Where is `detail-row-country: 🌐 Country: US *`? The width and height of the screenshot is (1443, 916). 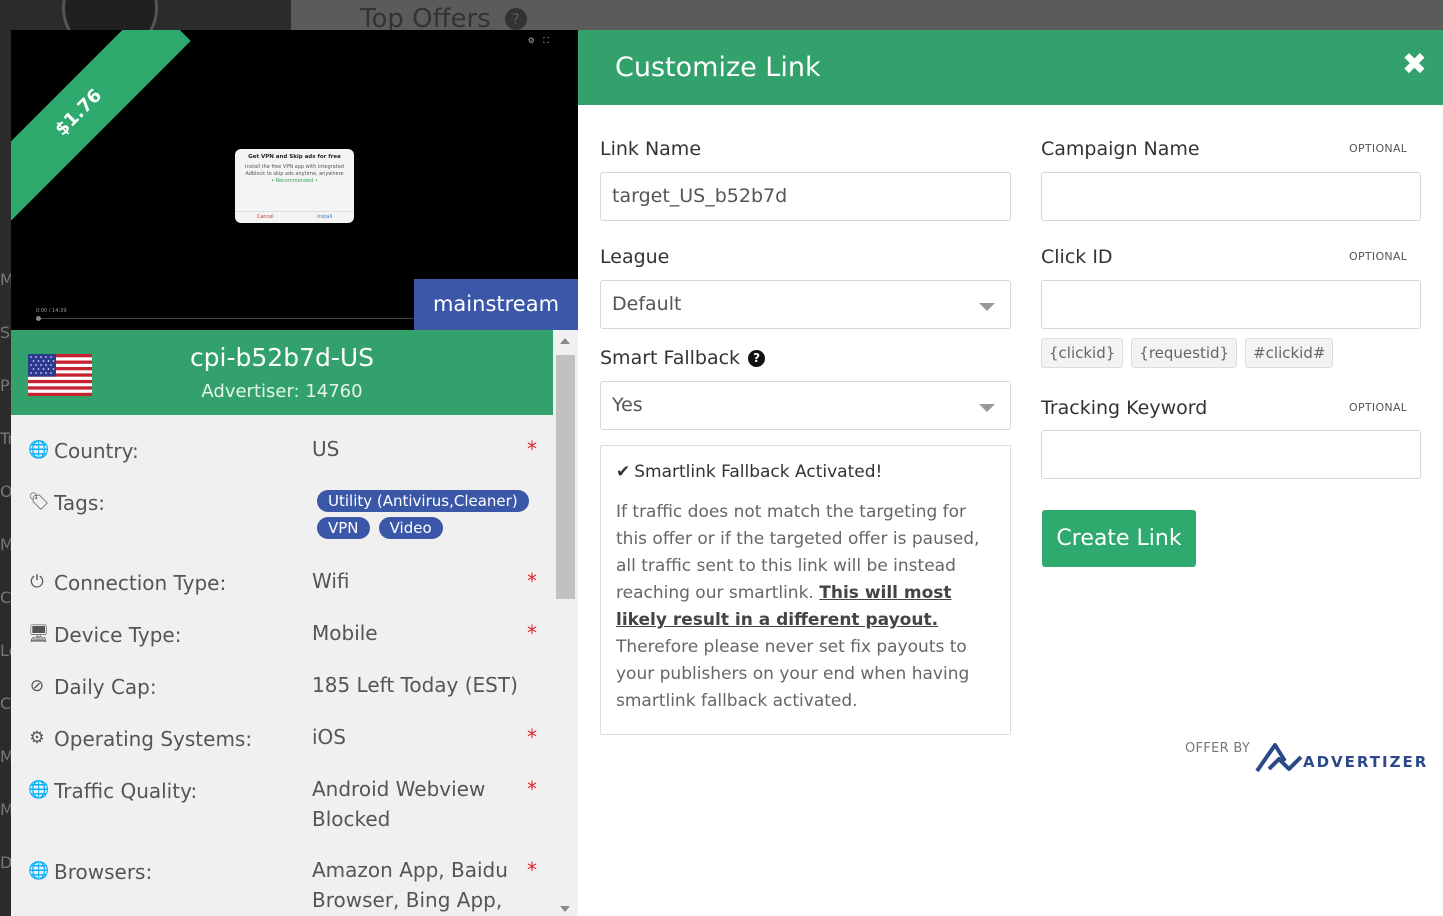
detail-row-country: 🌐 Country: US * is located at coordinates (282, 441).